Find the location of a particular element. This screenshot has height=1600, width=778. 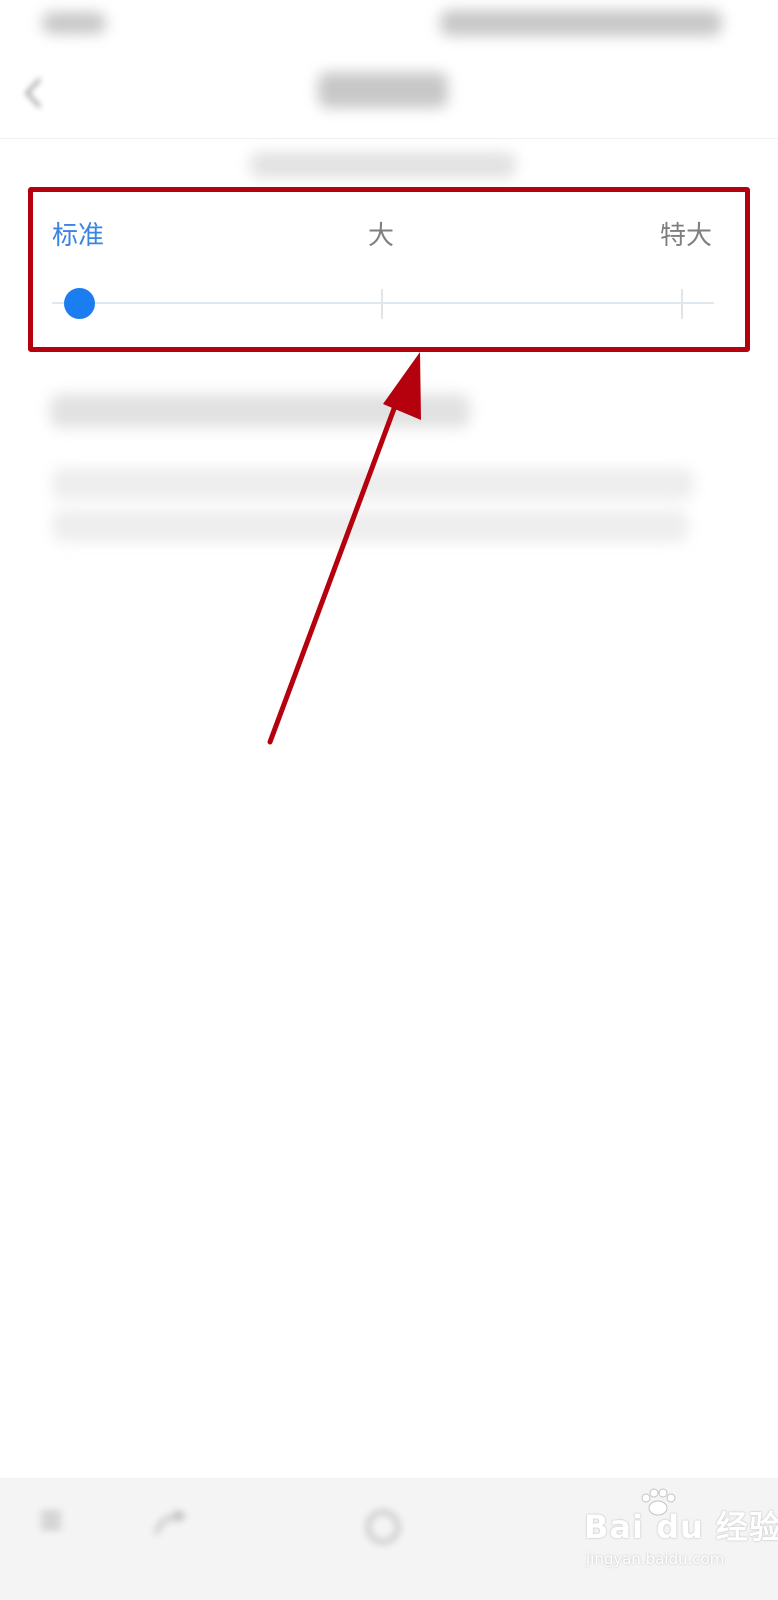

header is located at coordinates (389, 93).